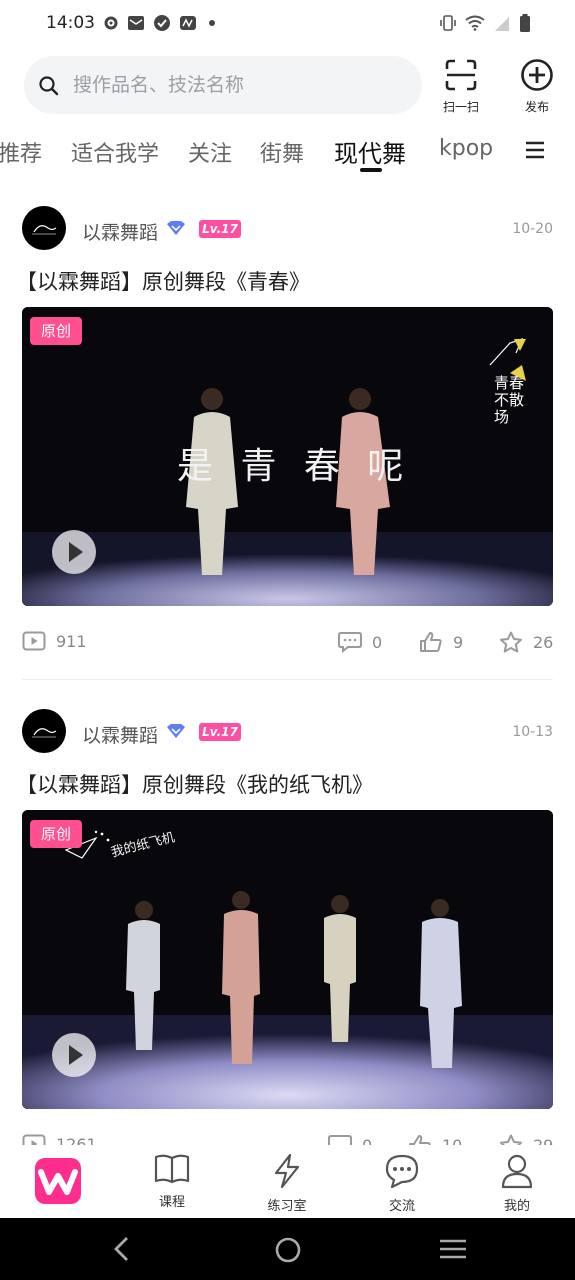 This screenshot has width=575, height=1280. I want to click on mail-icon, so click(136, 23).